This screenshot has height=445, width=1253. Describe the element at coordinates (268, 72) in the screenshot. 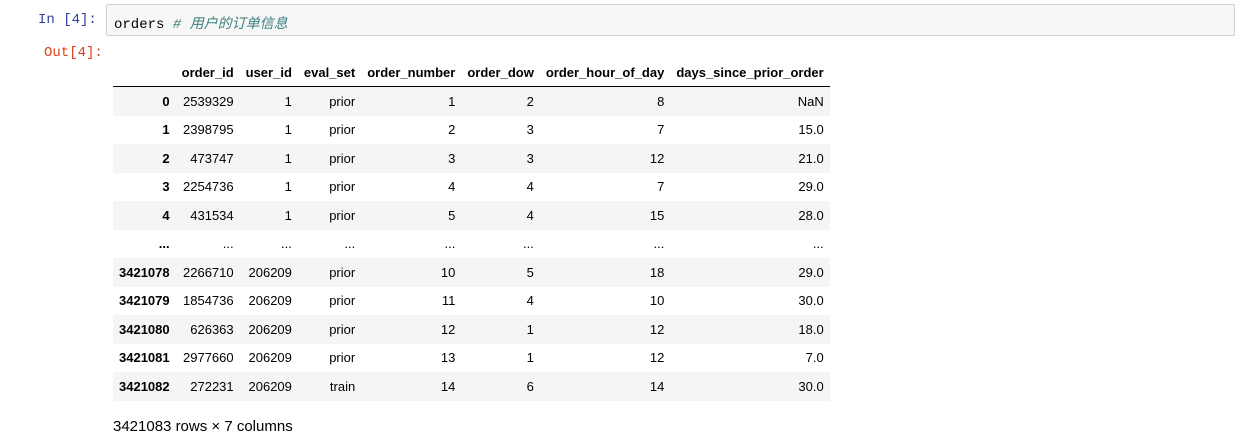

I see `column-header: user_id` at that location.